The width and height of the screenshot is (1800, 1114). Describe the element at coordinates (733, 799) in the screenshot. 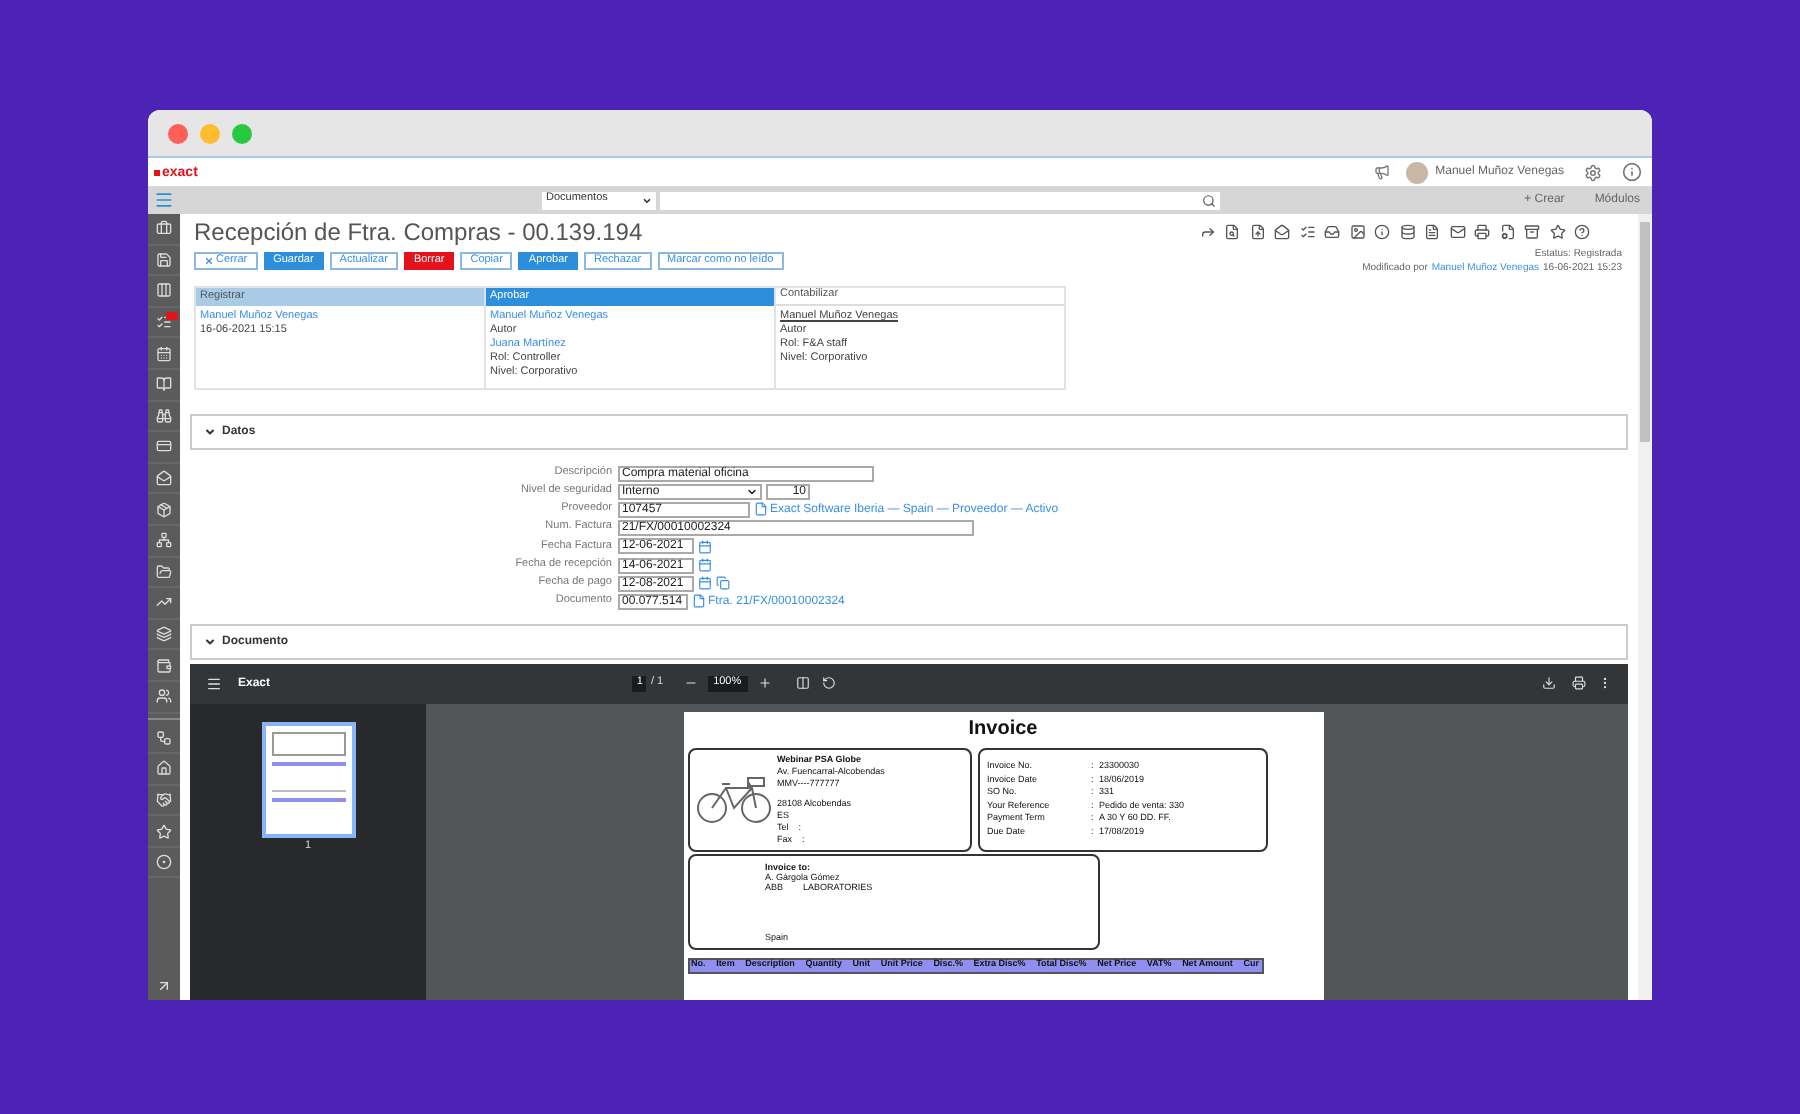

I see `bicycle-drawing` at that location.